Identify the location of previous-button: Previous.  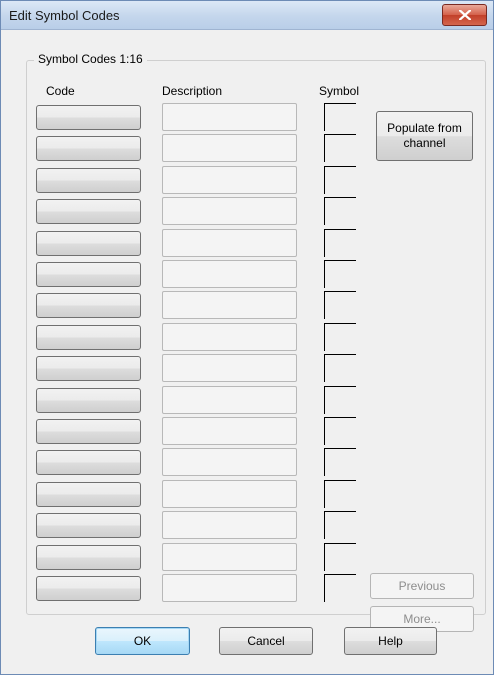
(422, 586).